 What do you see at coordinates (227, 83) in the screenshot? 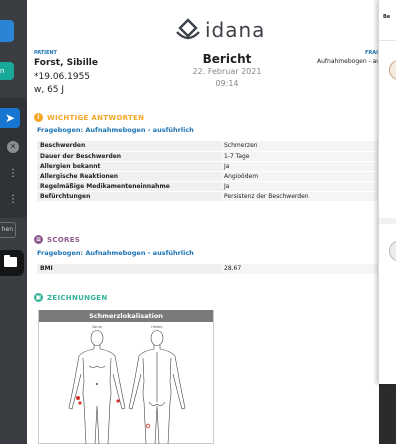
I see `report-time: 09:14` at bounding box center [227, 83].